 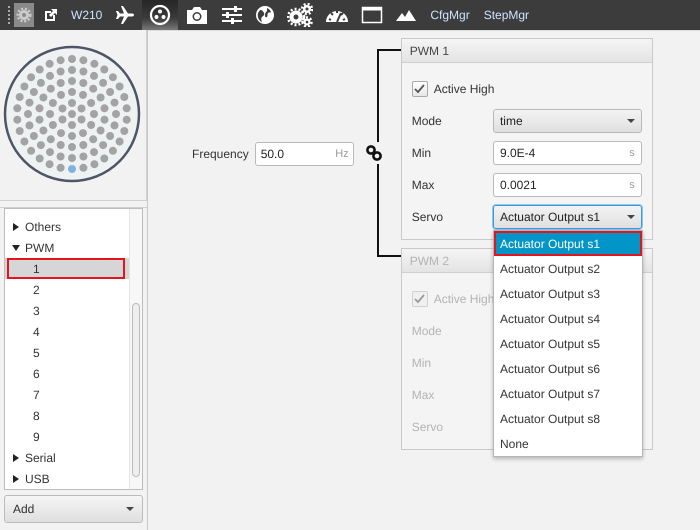 I want to click on menu-item: Actuator Output s3, so click(x=568, y=293).